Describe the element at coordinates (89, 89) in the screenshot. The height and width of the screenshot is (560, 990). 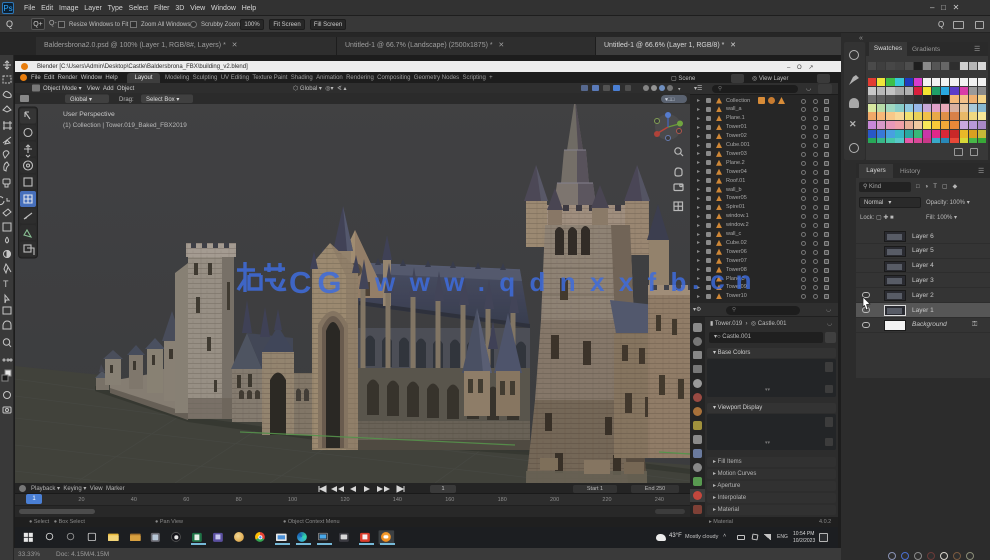
I see `svg-text:Object Mode ▾ View Add Obj: Object Mode ▾ View Add Object` at that location.